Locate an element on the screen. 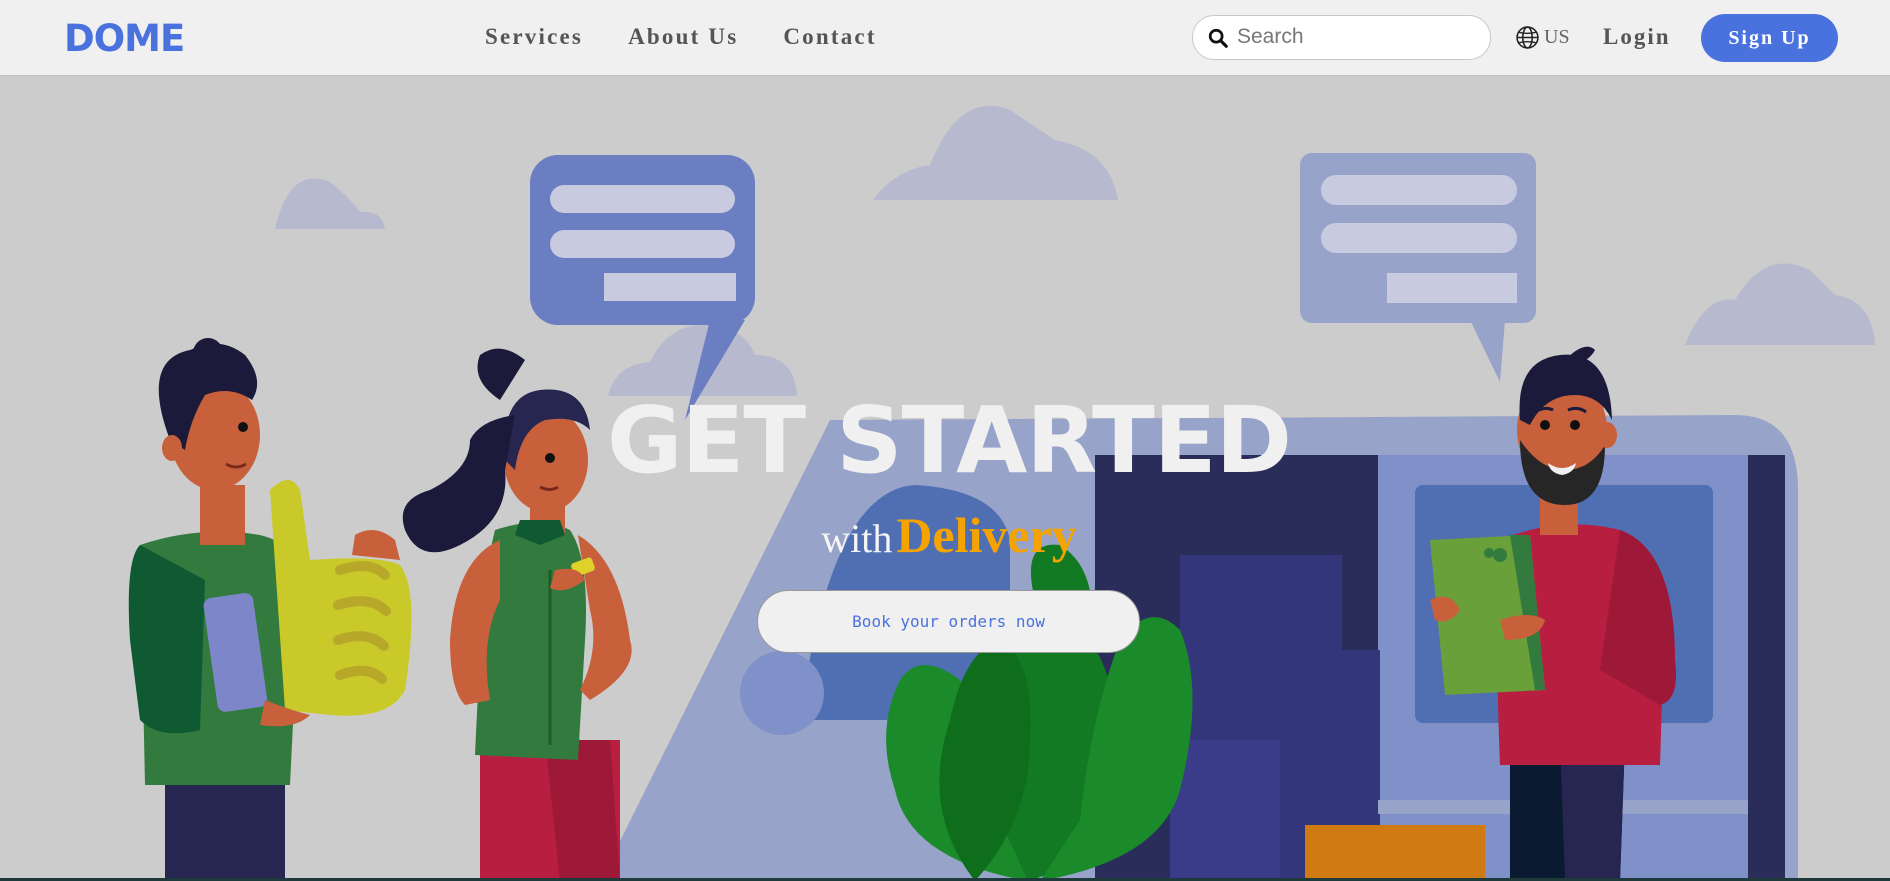  hero-subtitle: with Delivery is located at coordinates (945, 535).